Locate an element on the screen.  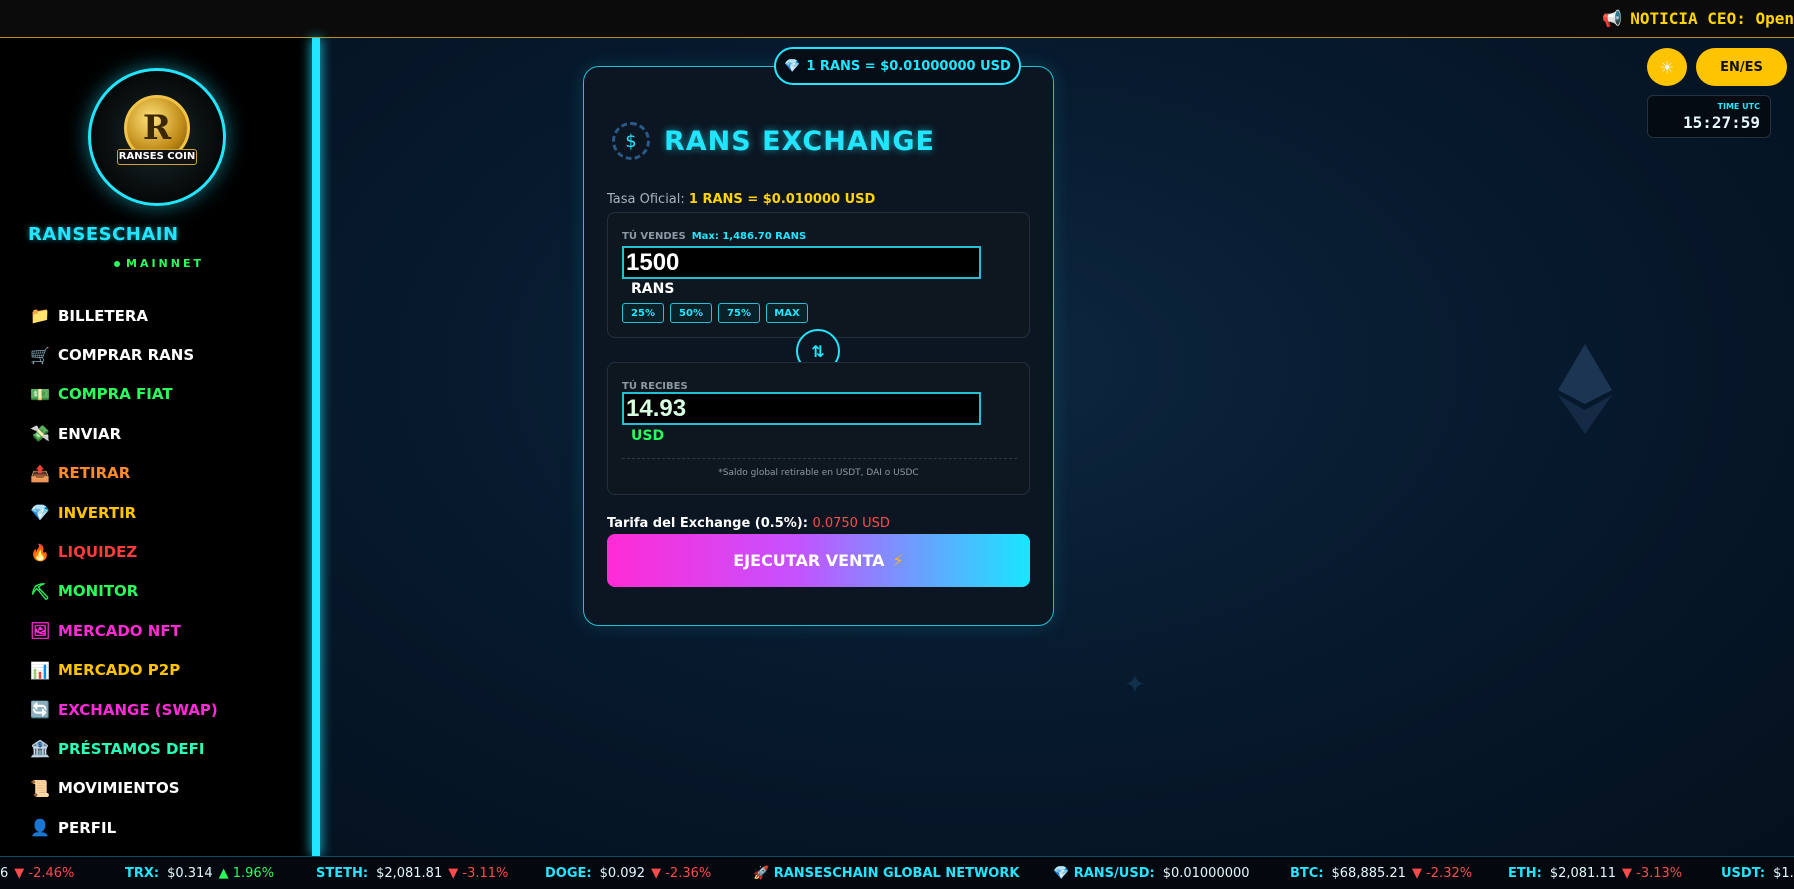
sidebar-item-compra-fiat: 💵 COMPRA FIAT is located at coordinates (160, 394).